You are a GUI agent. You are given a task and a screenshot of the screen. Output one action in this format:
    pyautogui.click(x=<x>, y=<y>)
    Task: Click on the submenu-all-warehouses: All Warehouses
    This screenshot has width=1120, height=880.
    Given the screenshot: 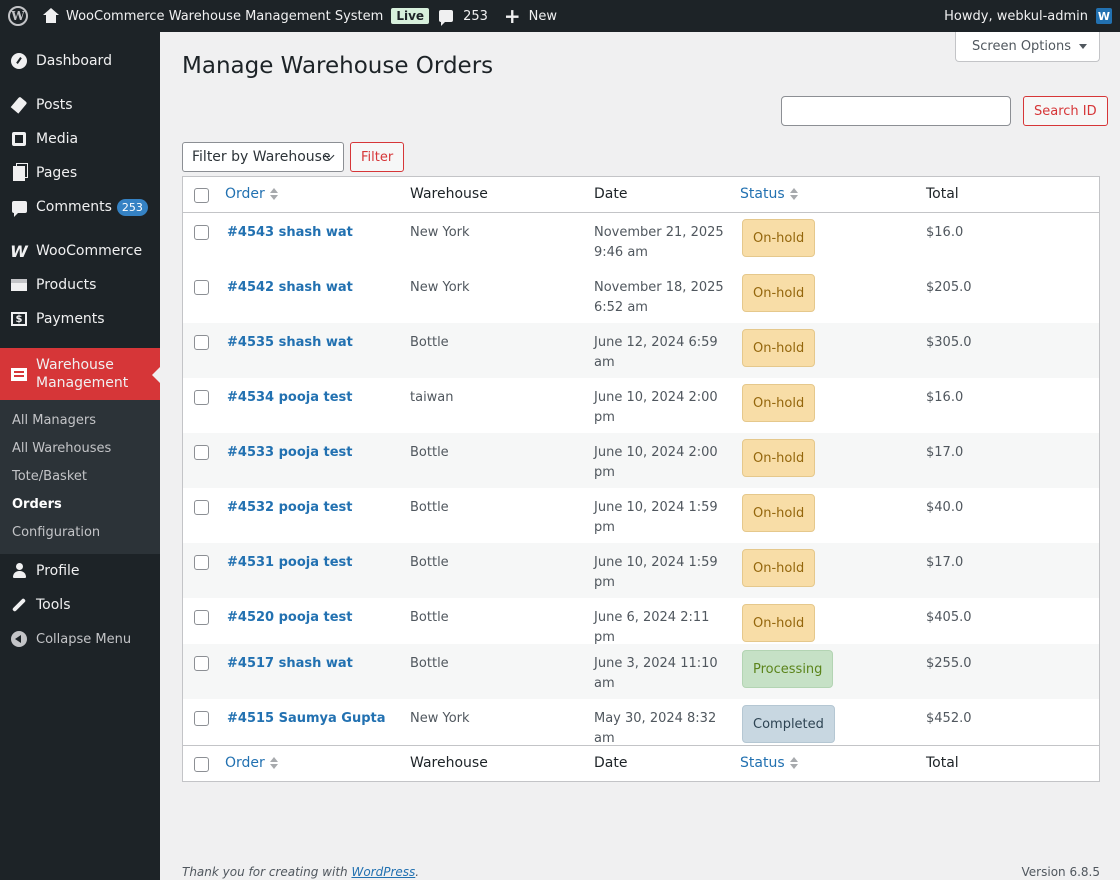 What is the action you would take?
    pyautogui.click(x=80, y=448)
    